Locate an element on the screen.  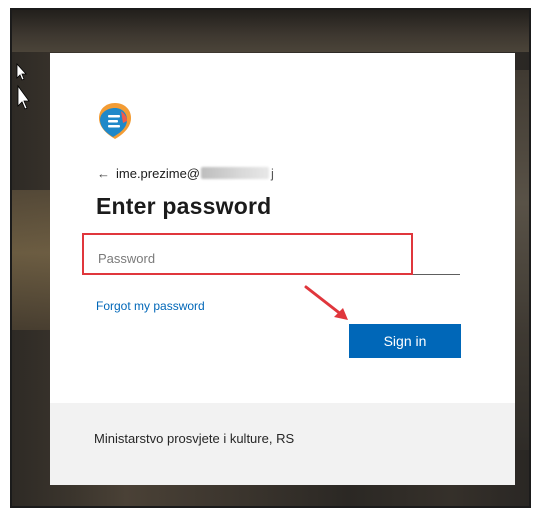
password-input is located at coordinates (278, 259).